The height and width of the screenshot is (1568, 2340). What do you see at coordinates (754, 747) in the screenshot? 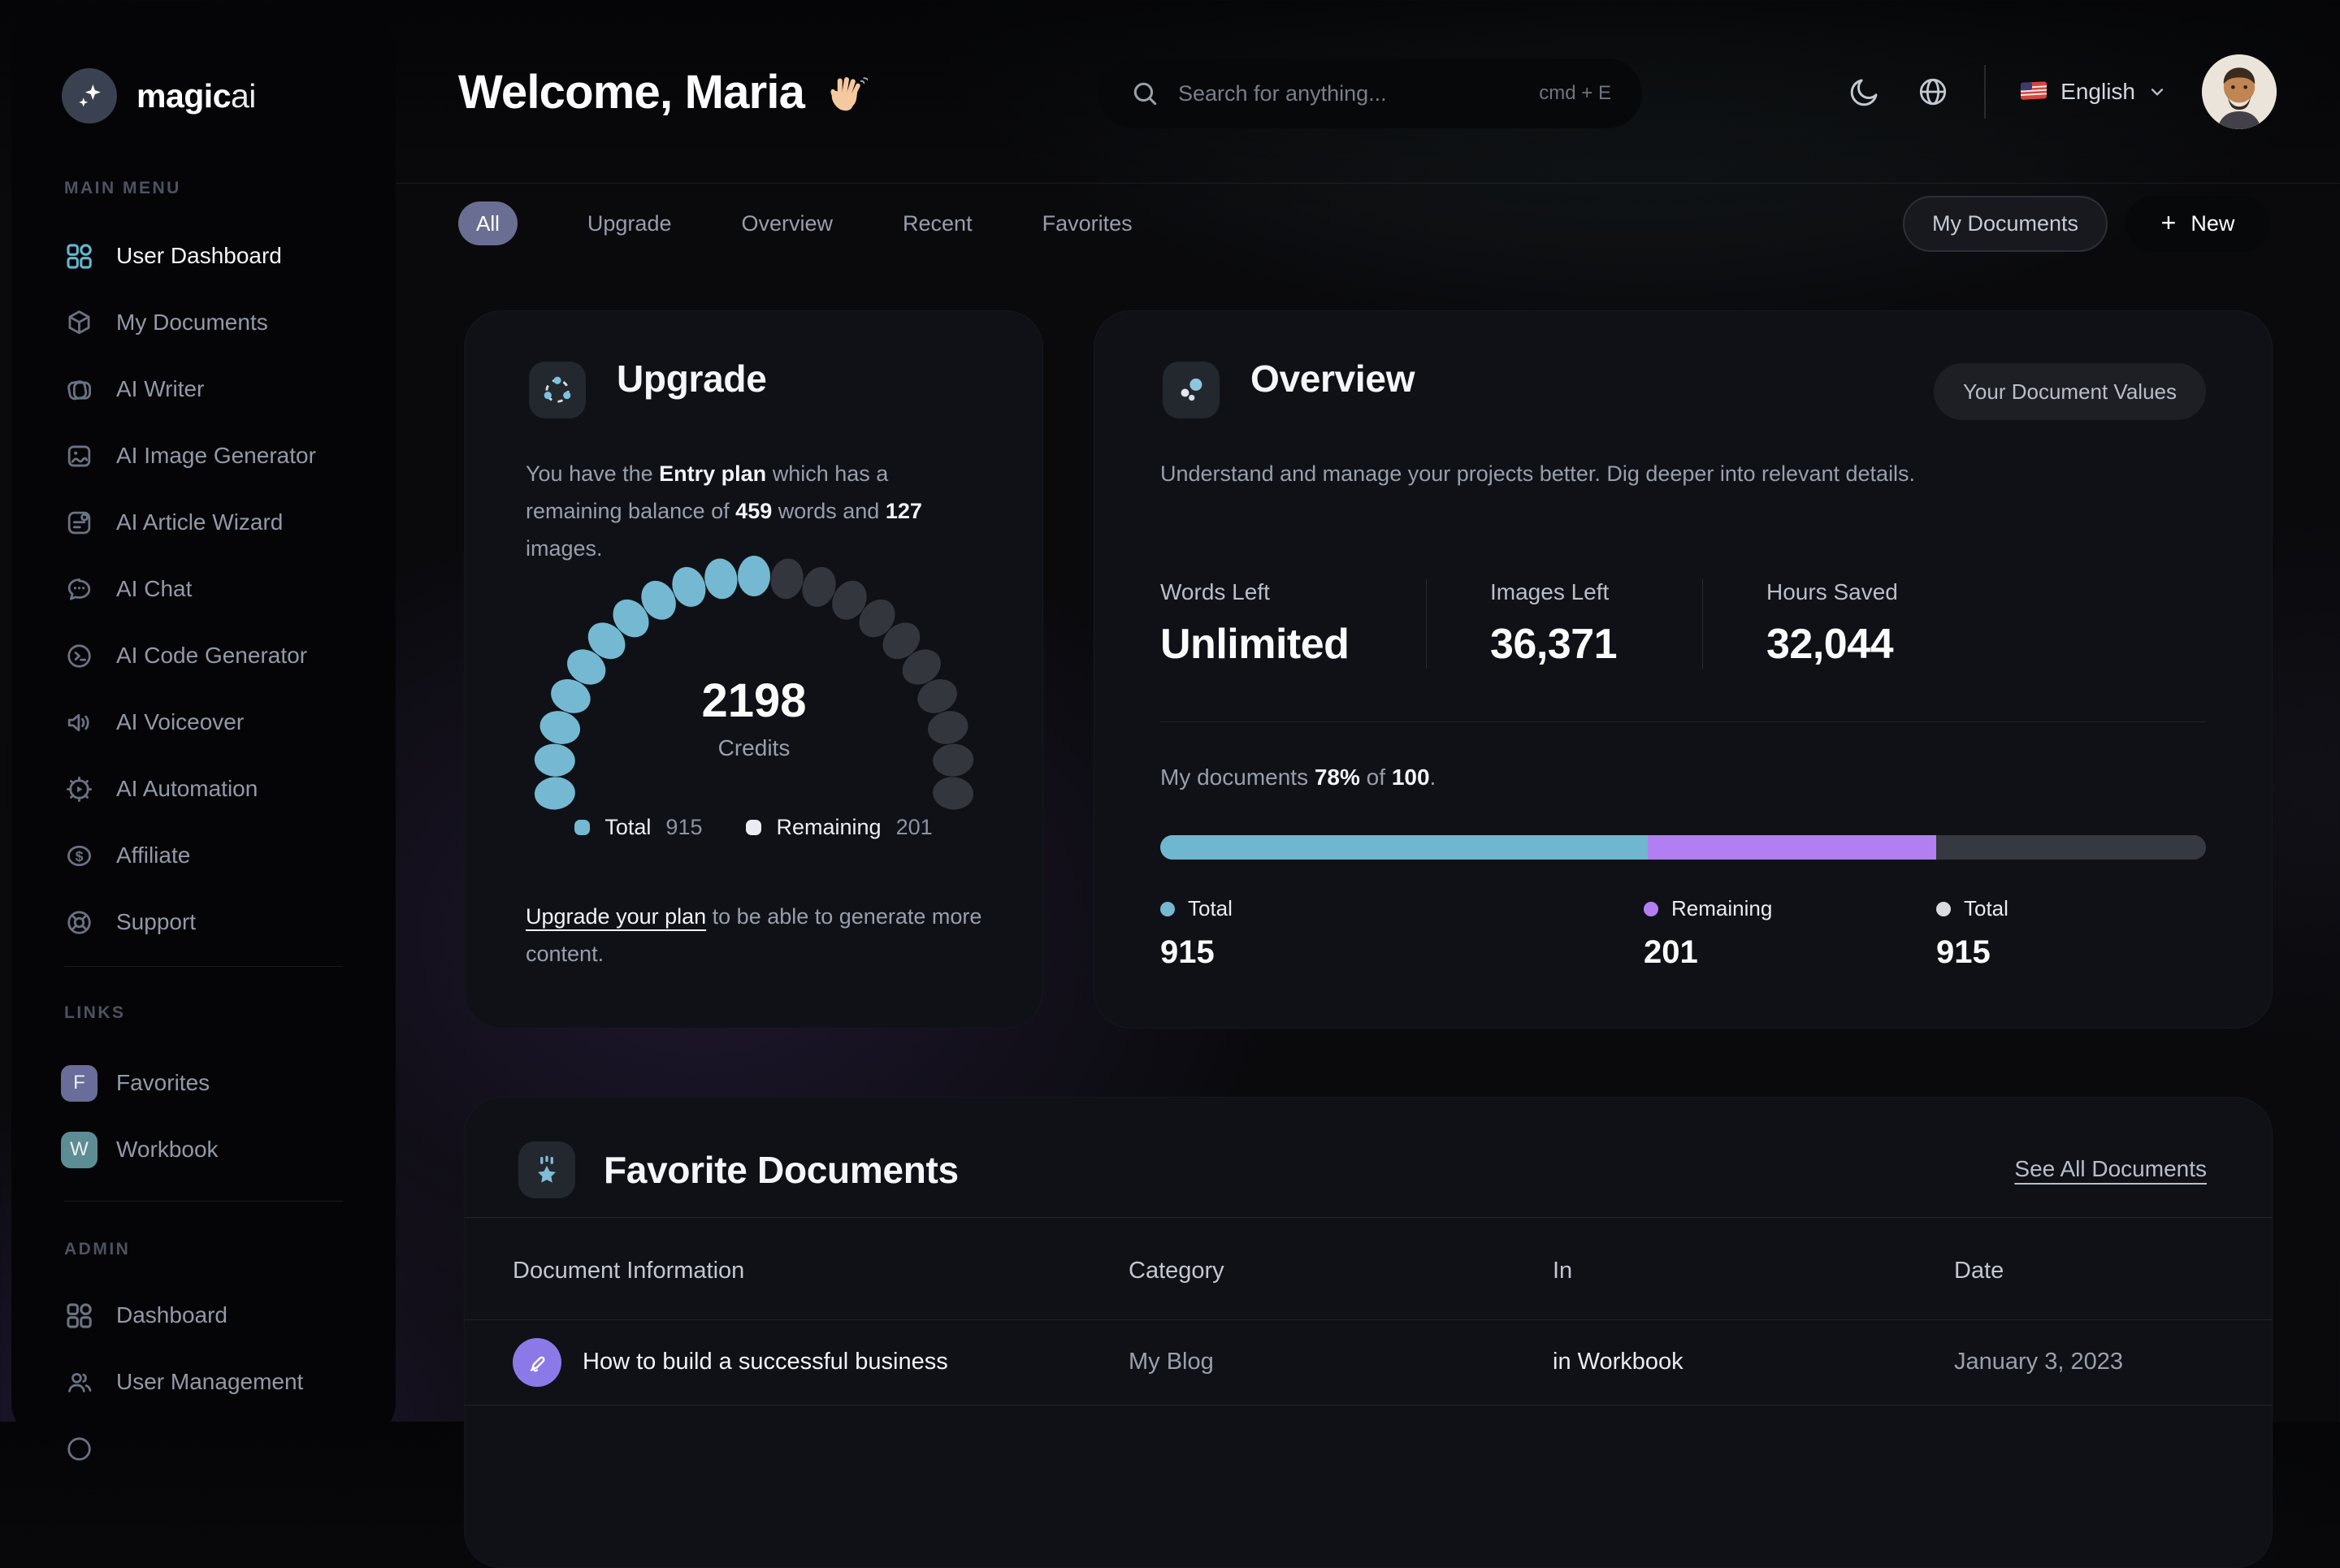
I see `credits-label: Credits` at bounding box center [754, 747].